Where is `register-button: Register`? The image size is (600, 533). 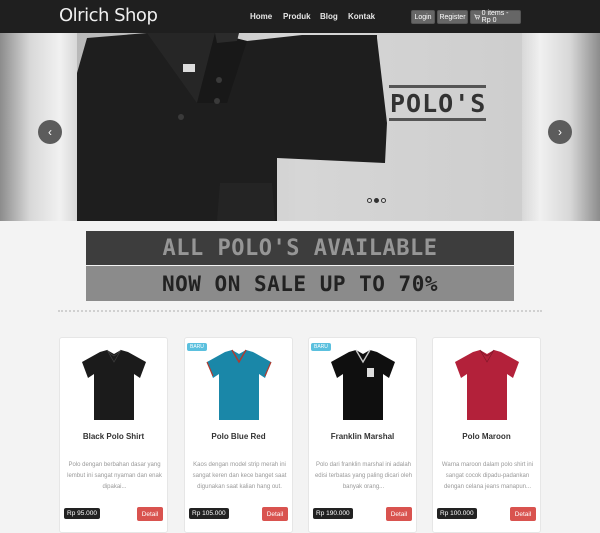
register-button: Register is located at coordinates (452, 17).